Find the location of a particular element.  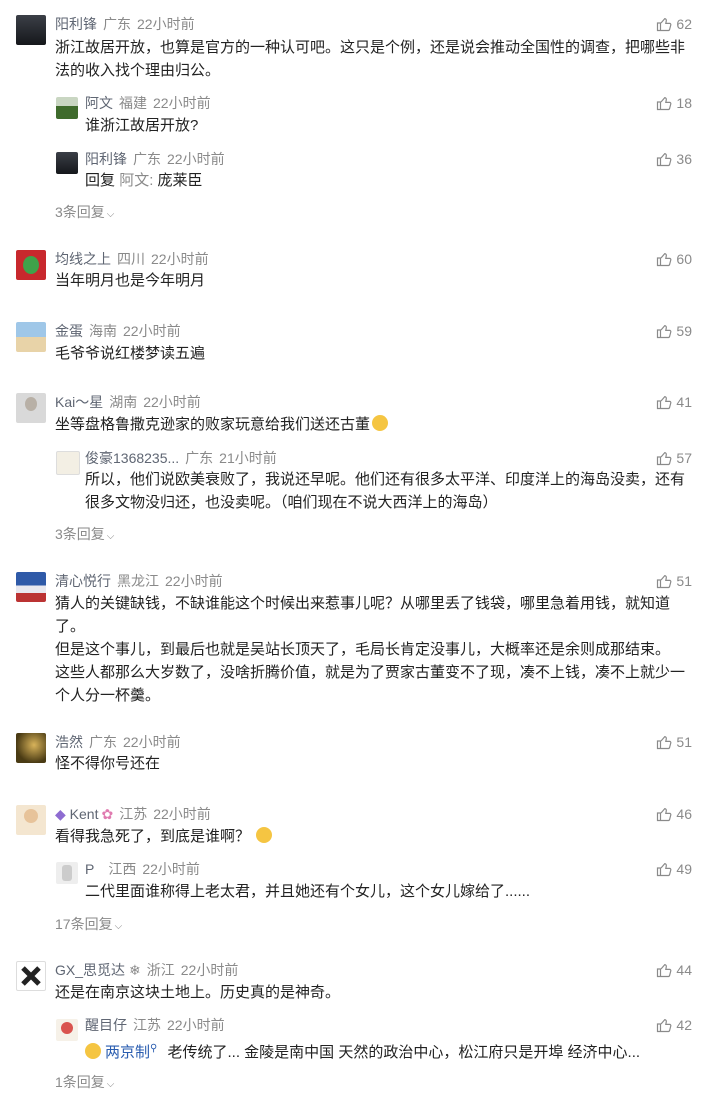

comment-meta: ◆ Kent ✿ 江苏 22小时前 is located at coordinates (133, 814).